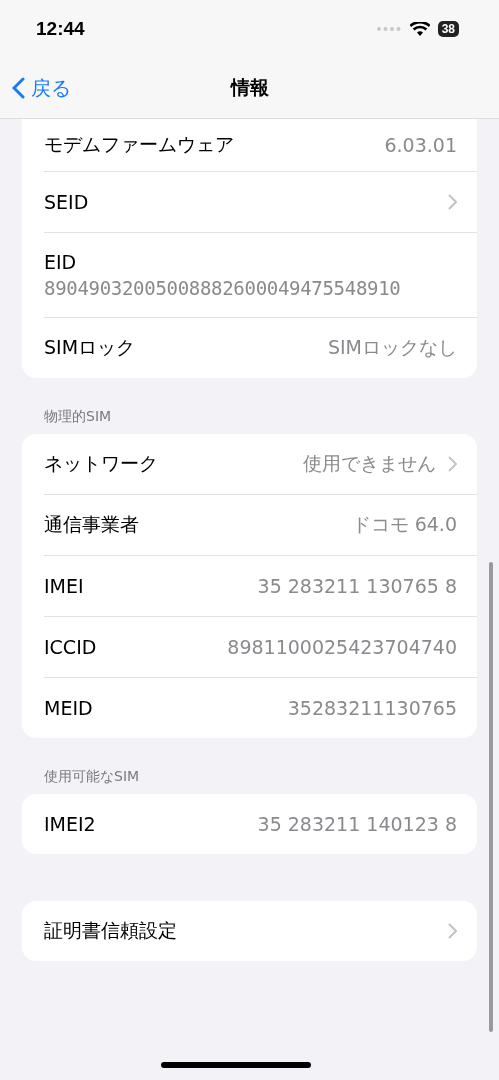 The height and width of the screenshot is (1080, 499). I want to click on settings-row: IMEI2 35 283211 140123 8, so click(260, 824).